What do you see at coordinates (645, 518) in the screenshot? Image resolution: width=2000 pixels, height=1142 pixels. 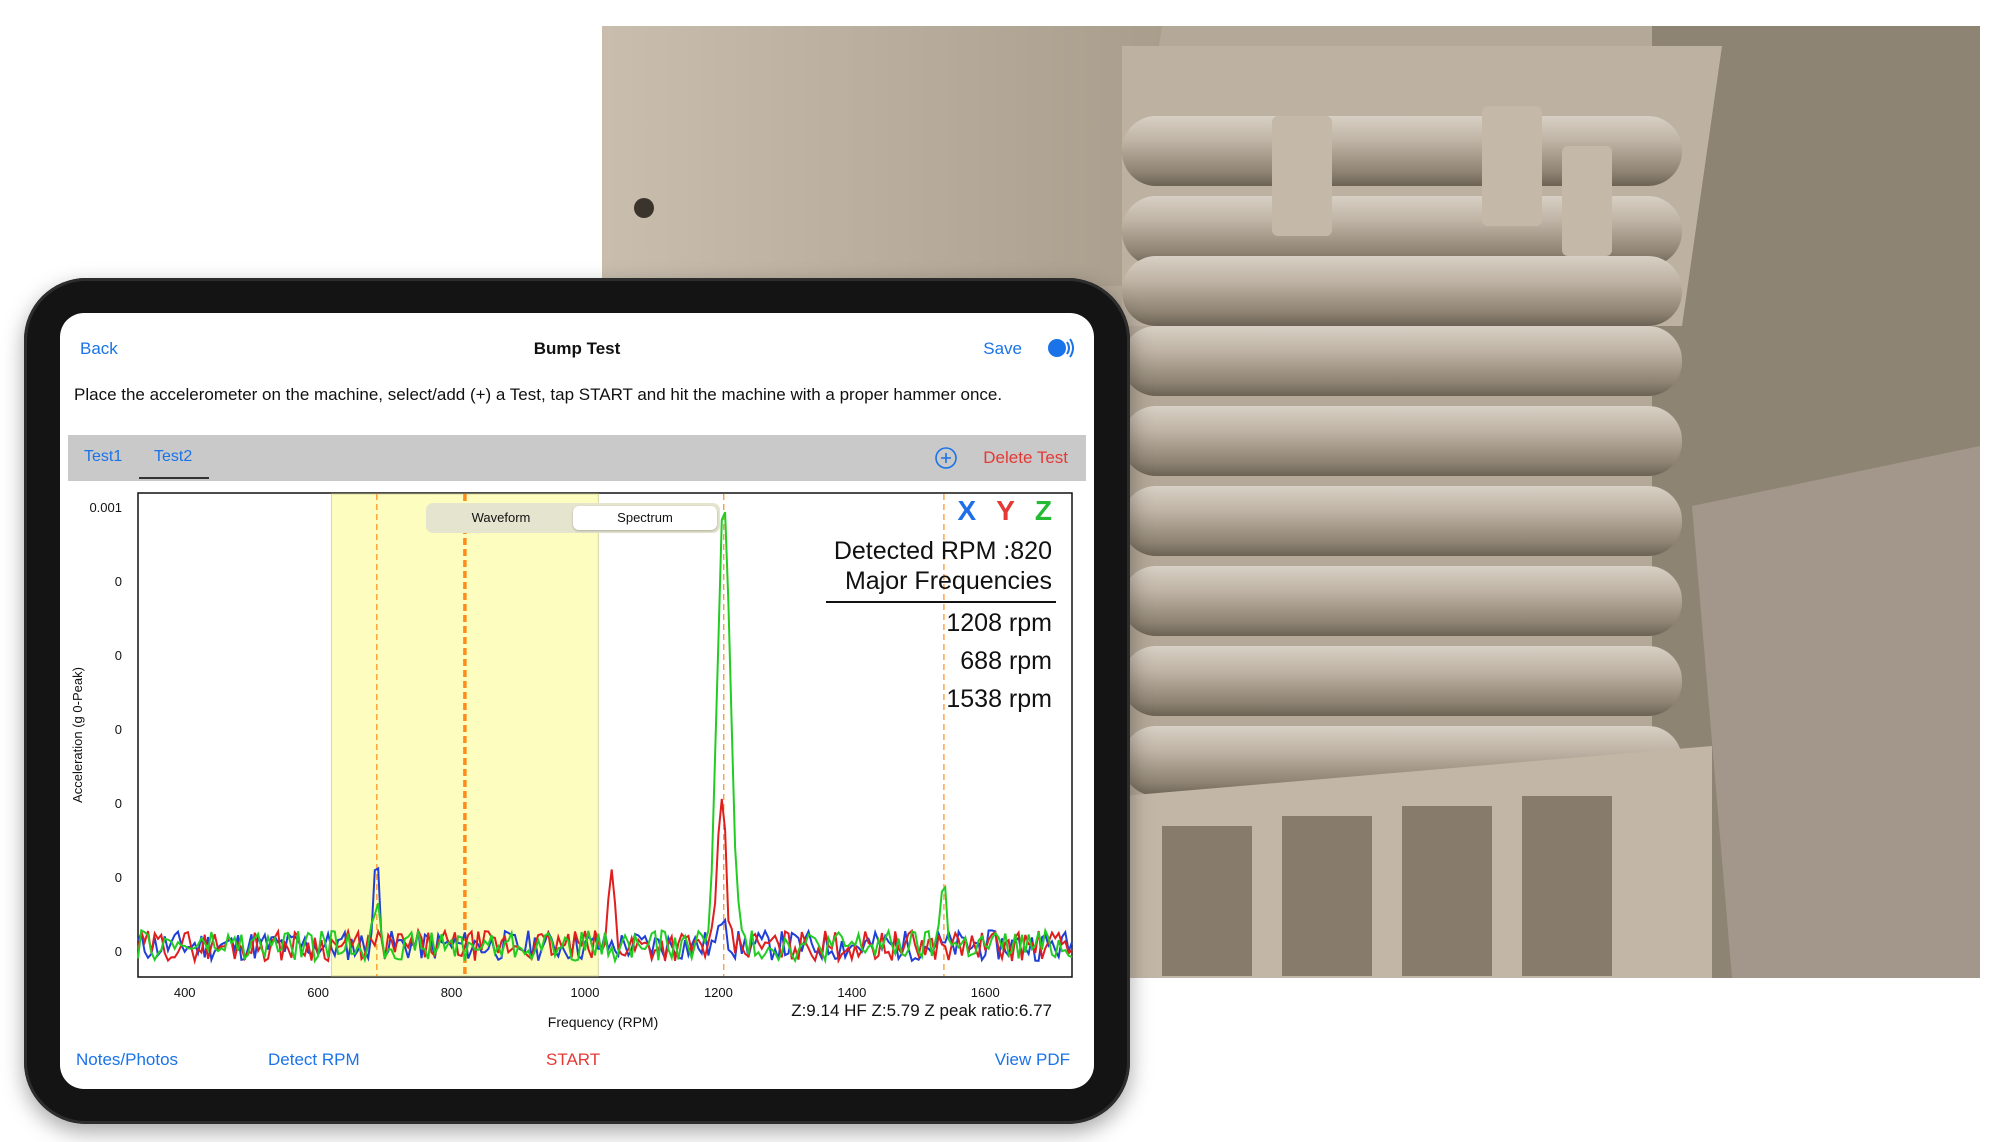 I see `spectrum-option: Spectrum` at bounding box center [645, 518].